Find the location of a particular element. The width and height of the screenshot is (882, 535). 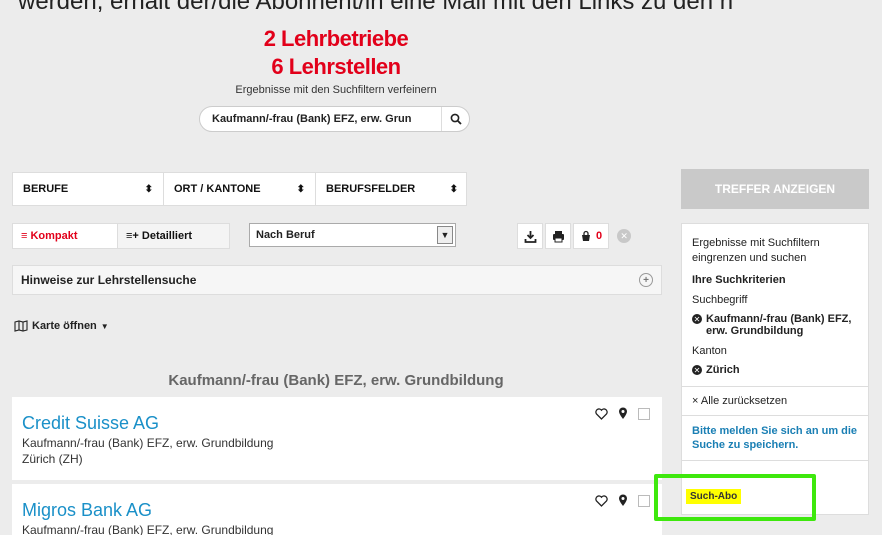

search-icon is located at coordinates (456, 119).